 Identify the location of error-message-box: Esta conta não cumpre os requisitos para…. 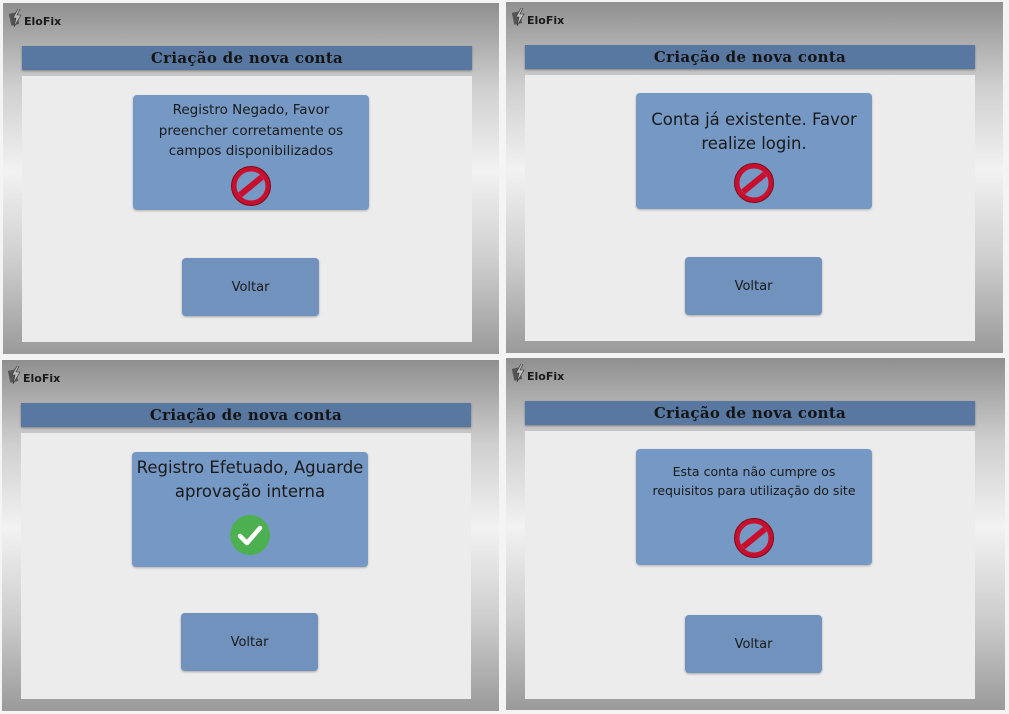
(754, 507).